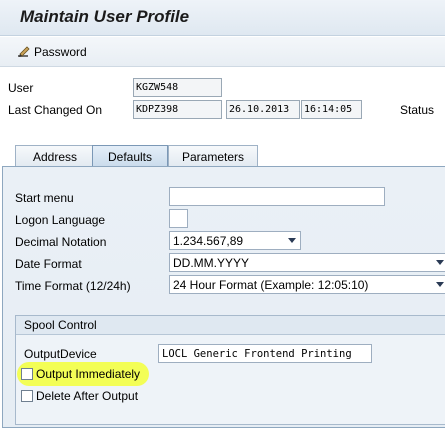 This screenshot has height=428, width=445. What do you see at coordinates (417, 110) in the screenshot?
I see `status-label: Status` at bounding box center [417, 110].